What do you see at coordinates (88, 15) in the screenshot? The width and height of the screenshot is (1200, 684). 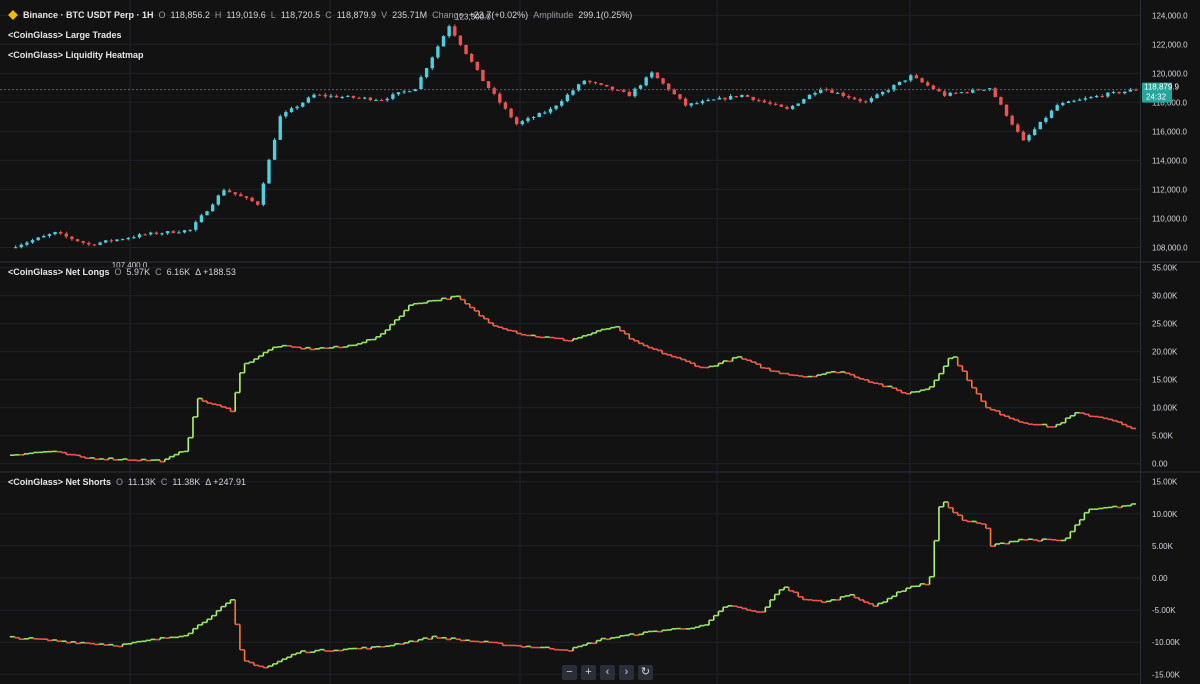 I see `symbol-label: Binance · BTC USDT Perp · 1H` at bounding box center [88, 15].